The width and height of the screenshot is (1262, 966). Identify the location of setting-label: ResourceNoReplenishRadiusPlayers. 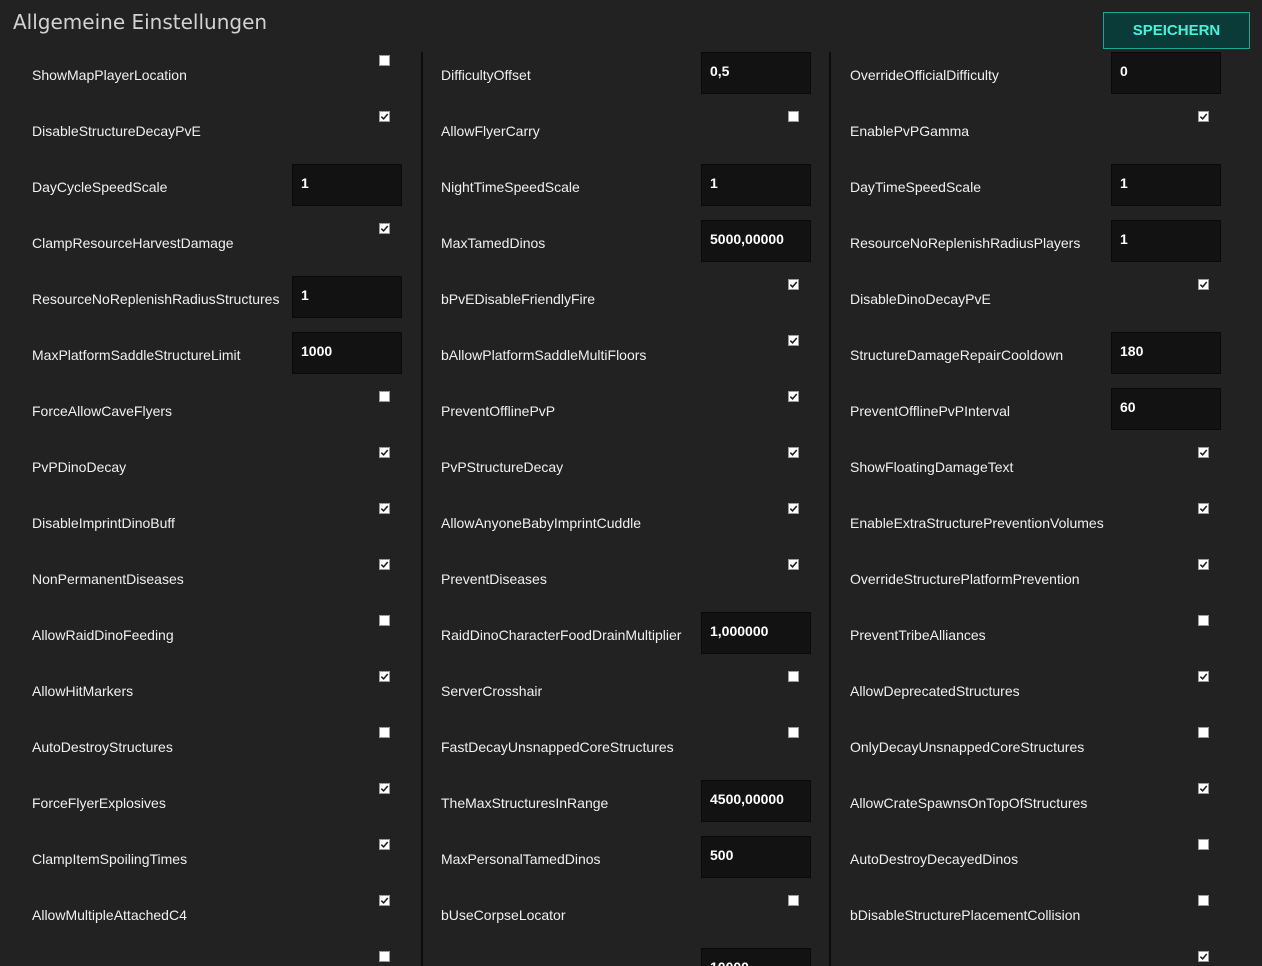
(965, 243).